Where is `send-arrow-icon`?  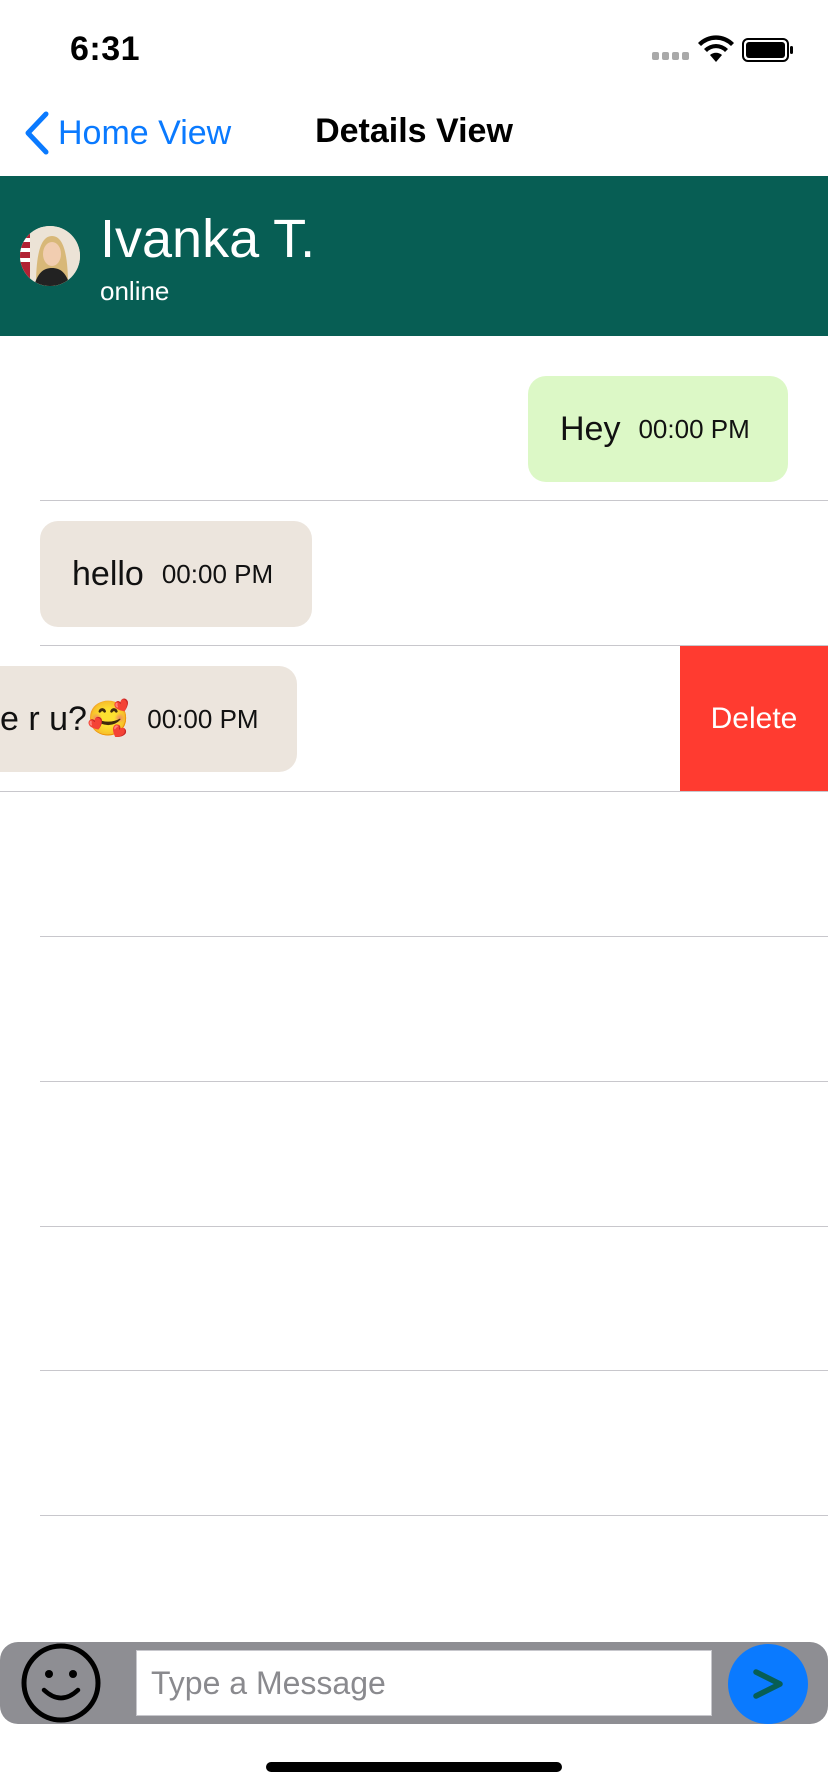
send-arrow-icon is located at coordinates (768, 1684).